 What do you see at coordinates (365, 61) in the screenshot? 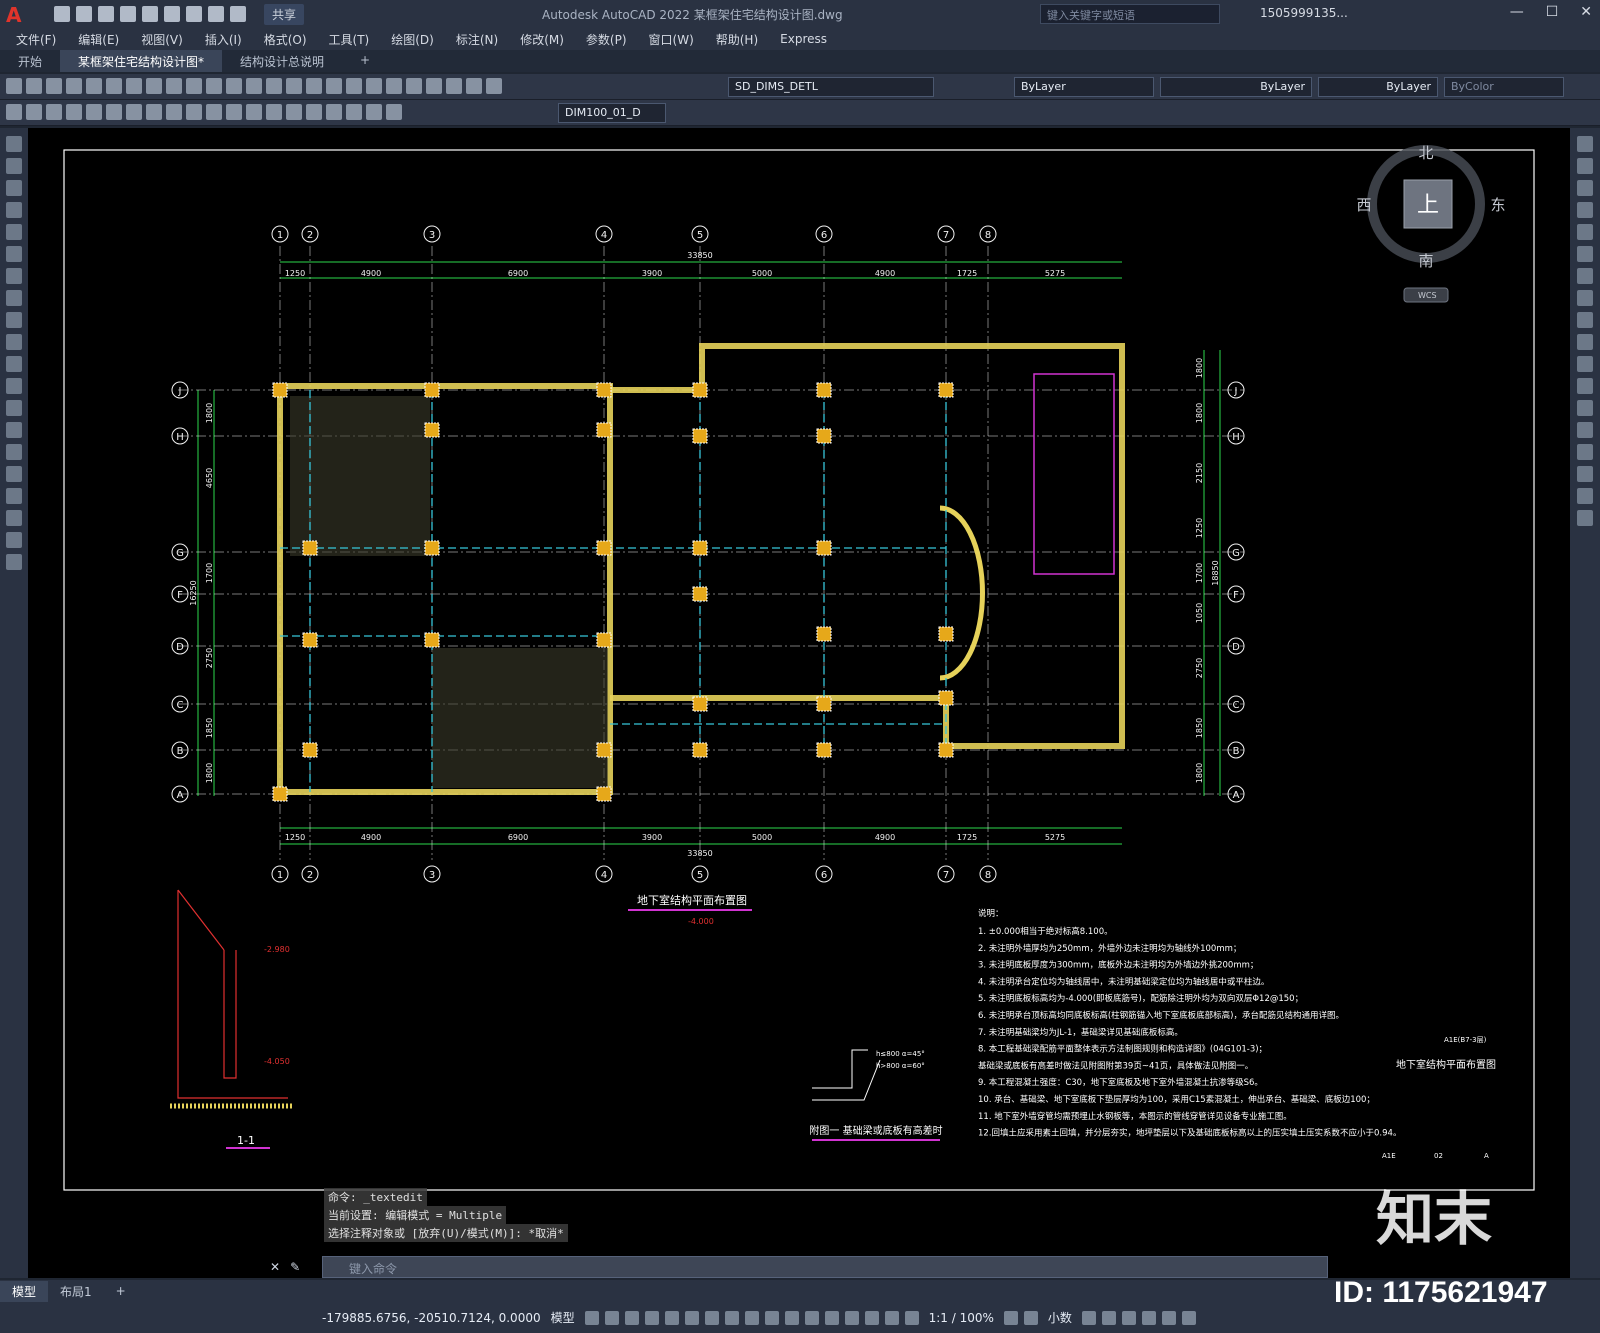
I see `new-tab-button: +` at bounding box center [365, 61].